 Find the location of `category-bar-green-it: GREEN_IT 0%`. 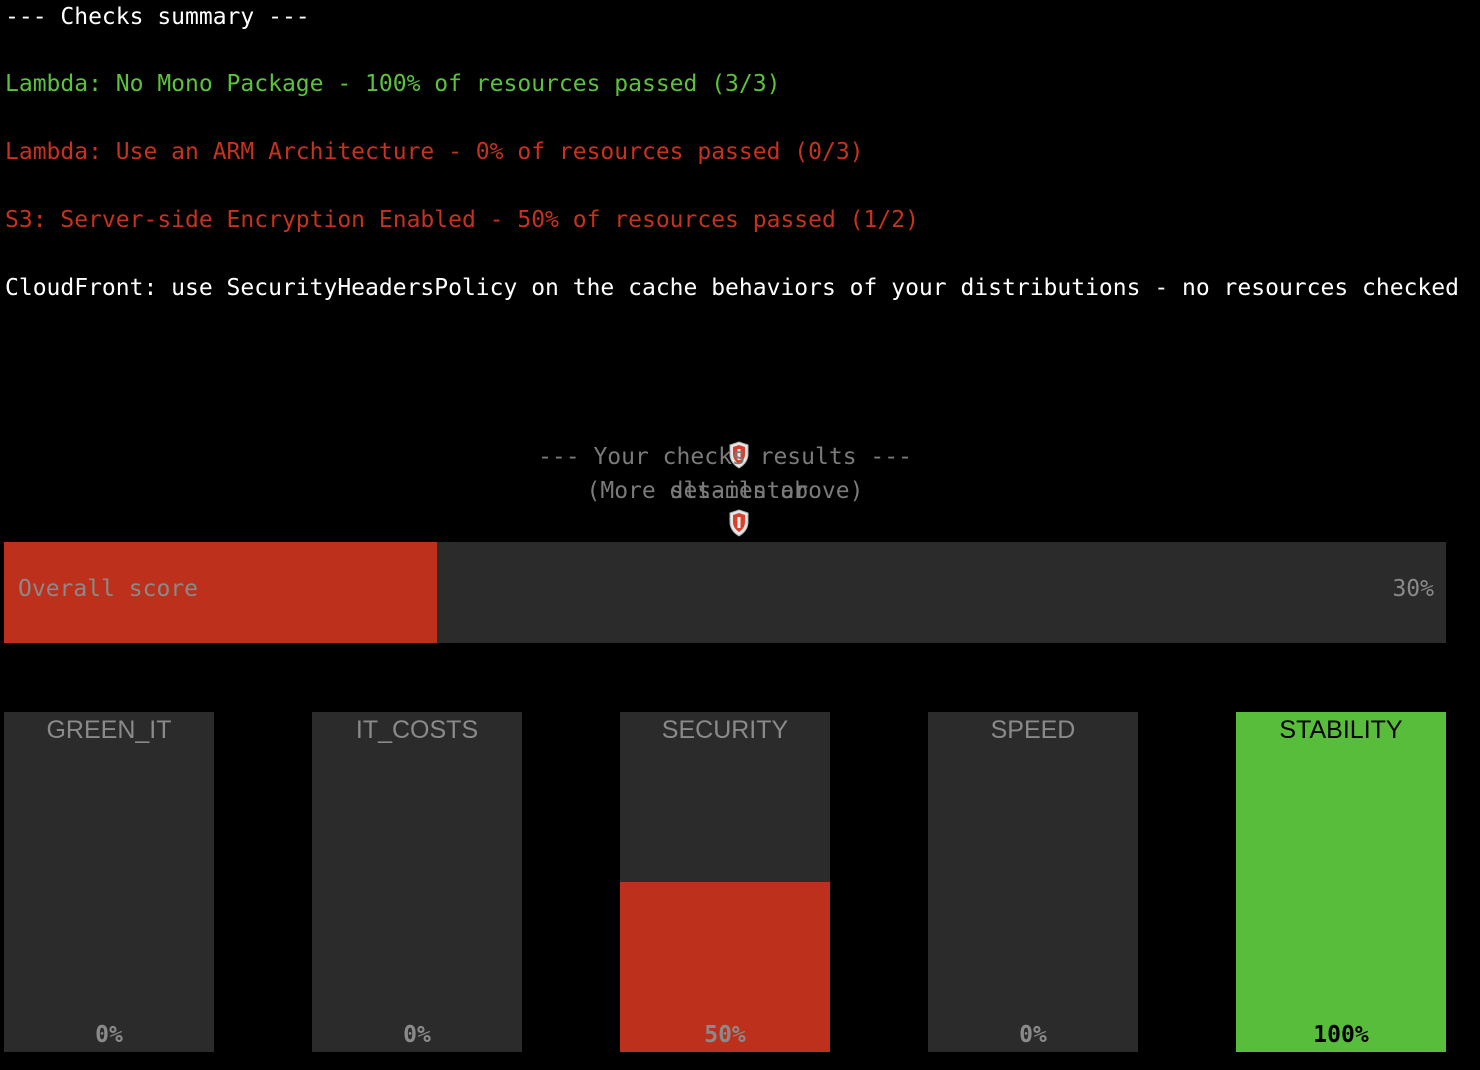

category-bar-green-it: GREEN_IT 0% is located at coordinates (109, 882).